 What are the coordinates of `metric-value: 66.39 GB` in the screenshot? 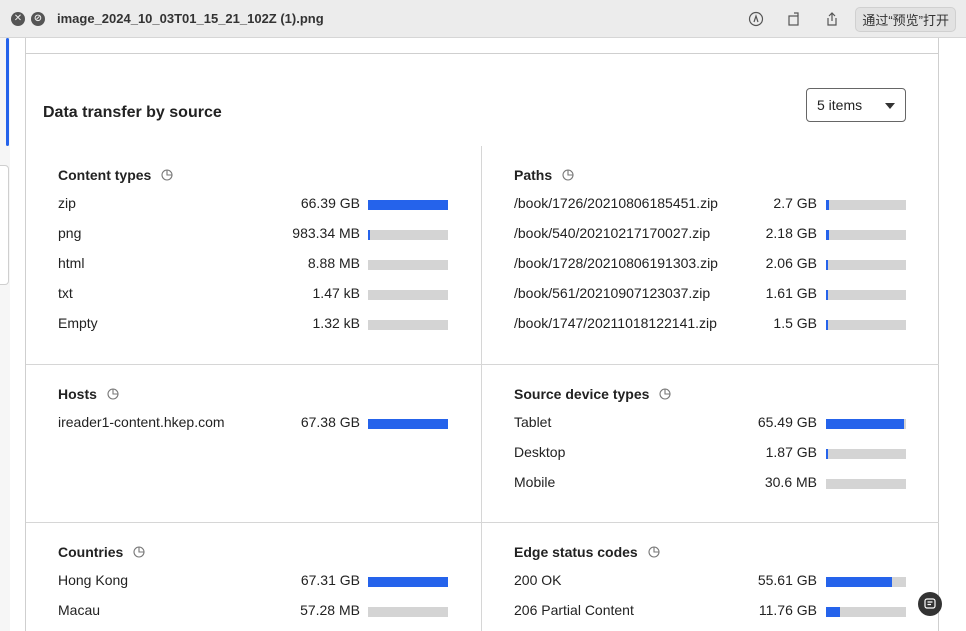 It's located at (330, 203).